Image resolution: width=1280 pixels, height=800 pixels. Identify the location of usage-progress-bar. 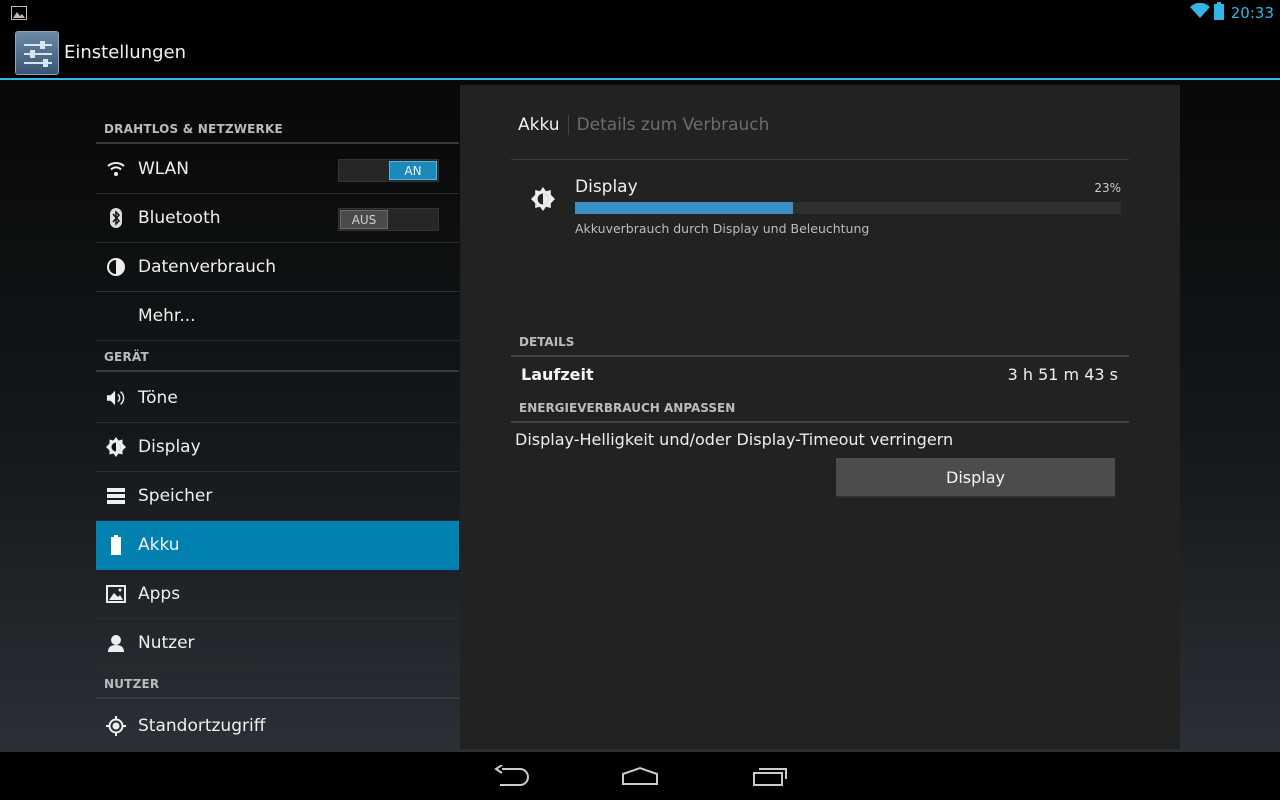
(848, 208).